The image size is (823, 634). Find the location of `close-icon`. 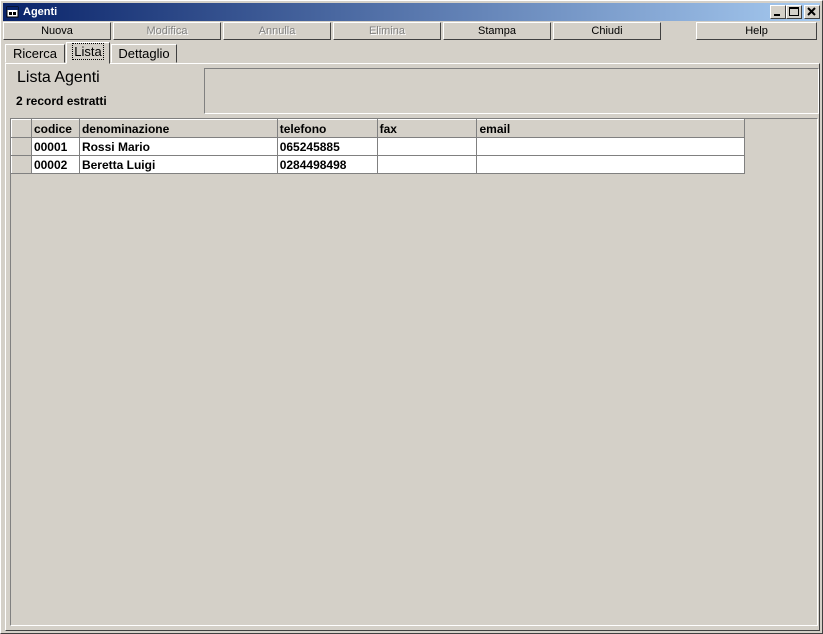

close-icon is located at coordinates (811, 11).